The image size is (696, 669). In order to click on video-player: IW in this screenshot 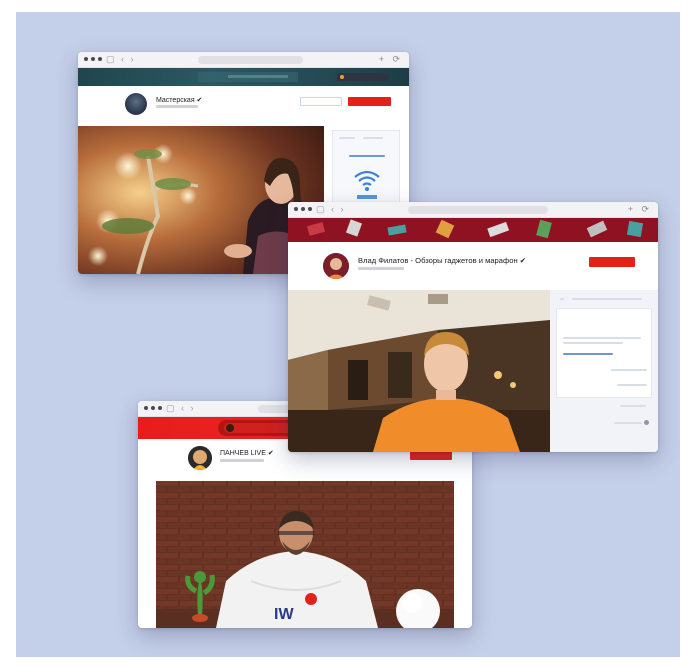, I will do `click(305, 554)`.